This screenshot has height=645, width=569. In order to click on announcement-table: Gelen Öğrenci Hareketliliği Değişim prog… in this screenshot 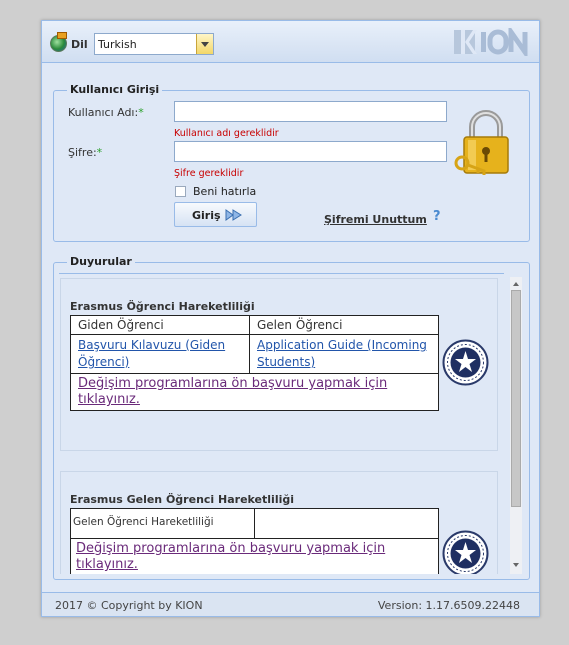, I will do `click(254, 541)`.